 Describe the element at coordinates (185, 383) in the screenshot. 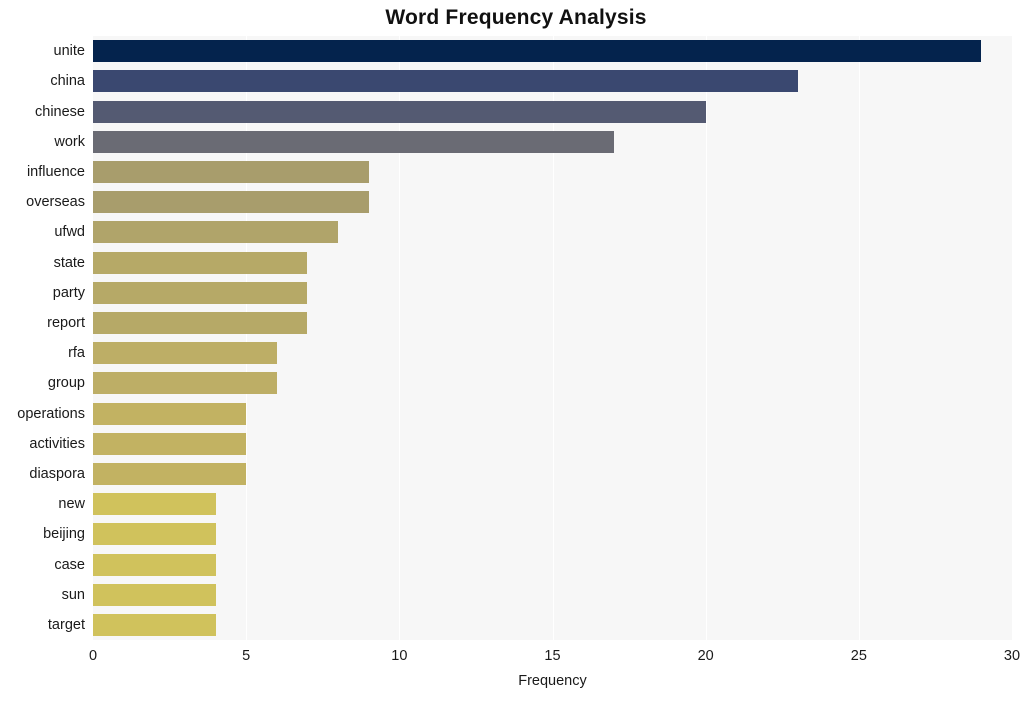

I see `bar-group` at that location.